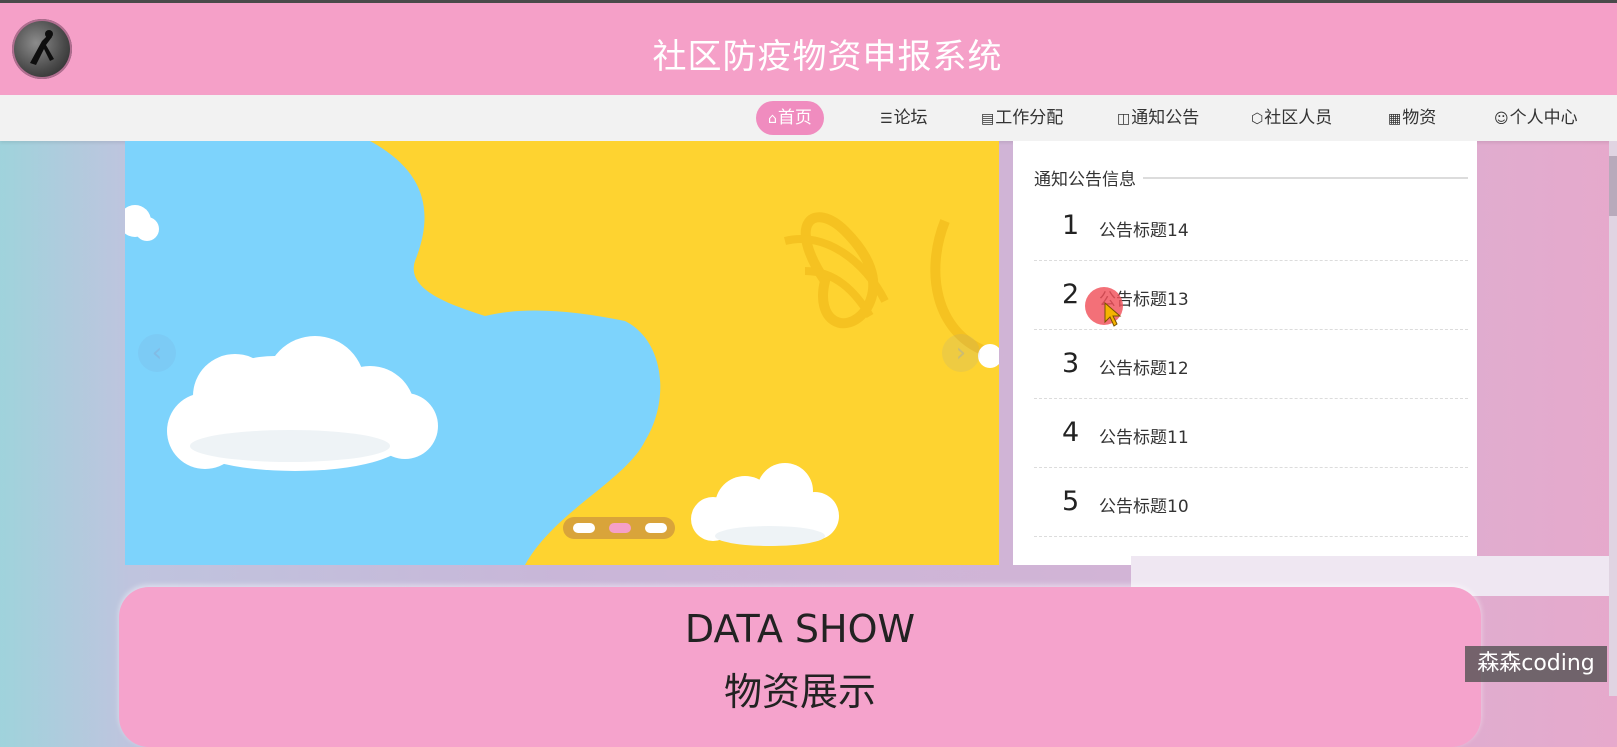 The width and height of the screenshot is (1617, 747). What do you see at coordinates (1124, 119) in the screenshot?
I see `book-icon: ◫` at bounding box center [1124, 119].